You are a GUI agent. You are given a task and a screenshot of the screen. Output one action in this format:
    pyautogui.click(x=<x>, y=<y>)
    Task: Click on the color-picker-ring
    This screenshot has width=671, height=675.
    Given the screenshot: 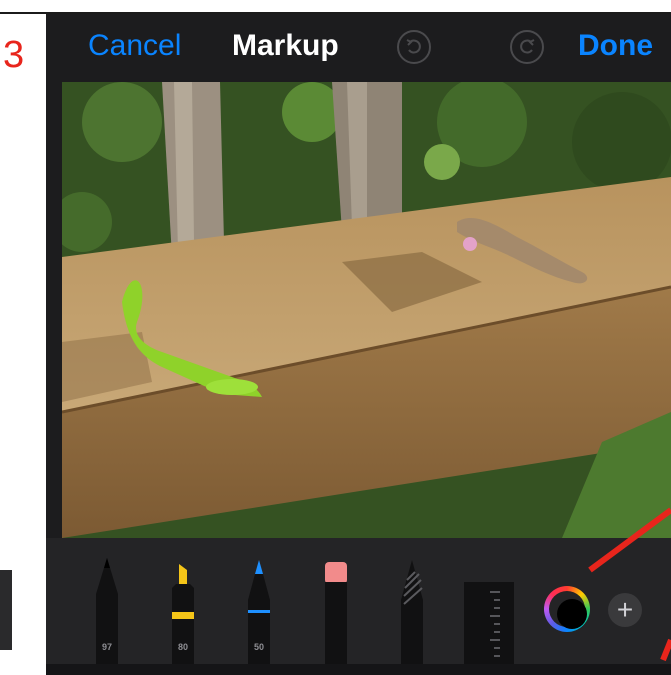 What is the action you would take?
    pyautogui.click(x=568, y=610)
    